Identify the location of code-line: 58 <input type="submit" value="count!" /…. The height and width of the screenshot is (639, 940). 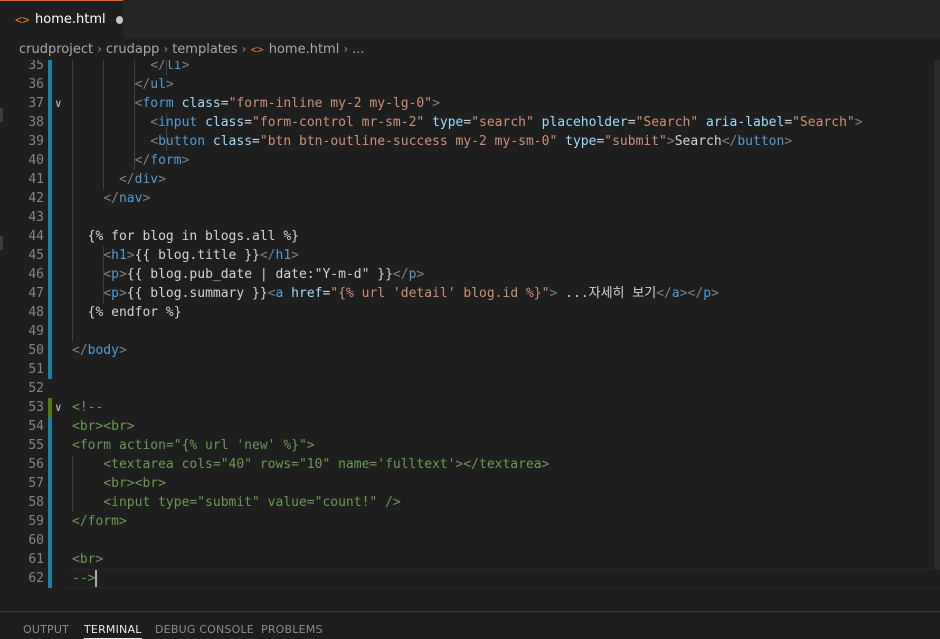
(470, 502).